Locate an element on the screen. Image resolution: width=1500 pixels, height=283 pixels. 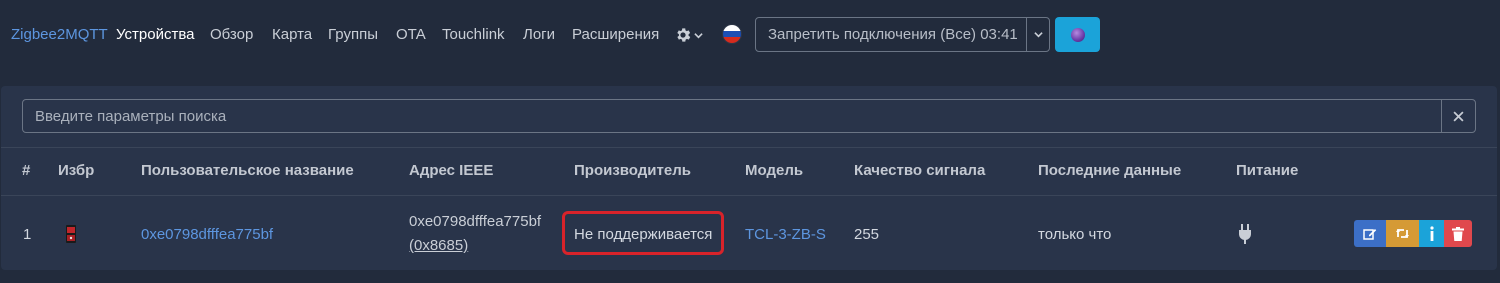
device-friendly-name-link: 0xe0798dfffea775bf is located at coordinates (207, 234).